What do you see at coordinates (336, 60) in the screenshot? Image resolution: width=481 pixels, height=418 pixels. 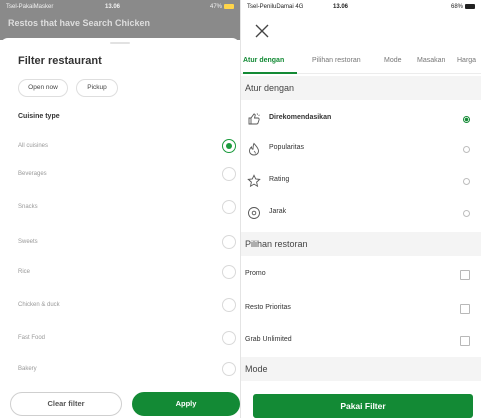 I see `tab-pilihan-restoran: Pilihan restoran` at bounding box center [336, 60].